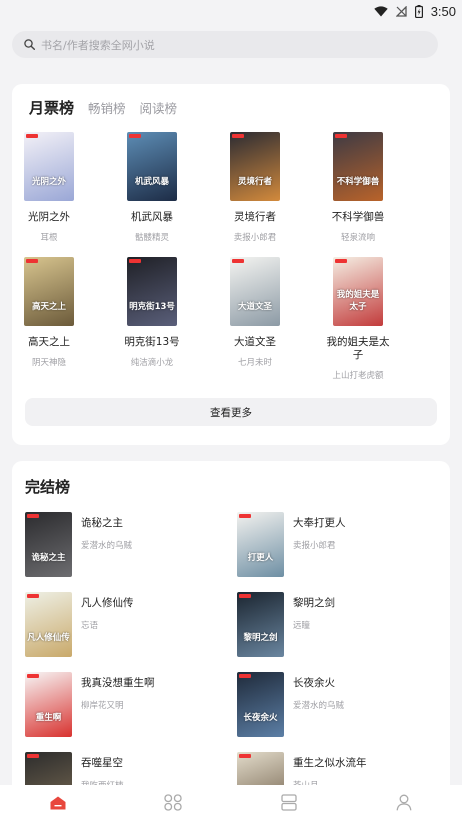 This screenshot has height=823, width=462. I want to click on nav-category, so click(173, 804).